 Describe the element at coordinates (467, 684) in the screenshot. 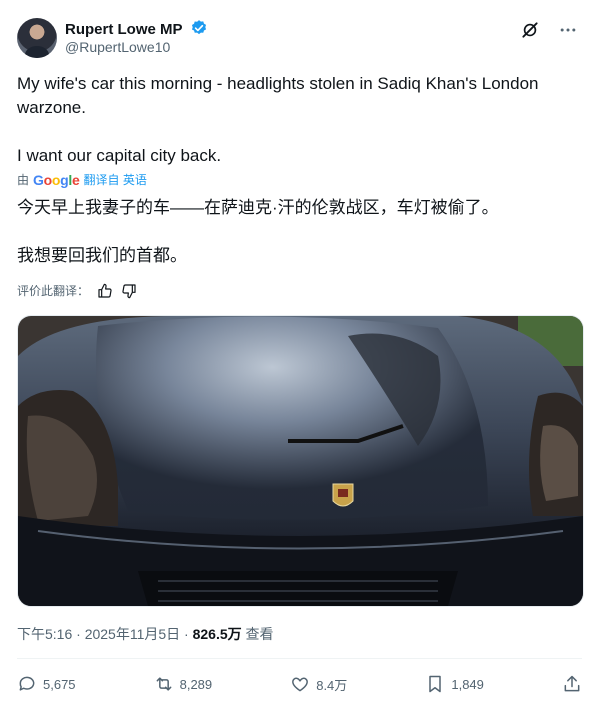

I see `bookmark-count: 1,849` at that location.